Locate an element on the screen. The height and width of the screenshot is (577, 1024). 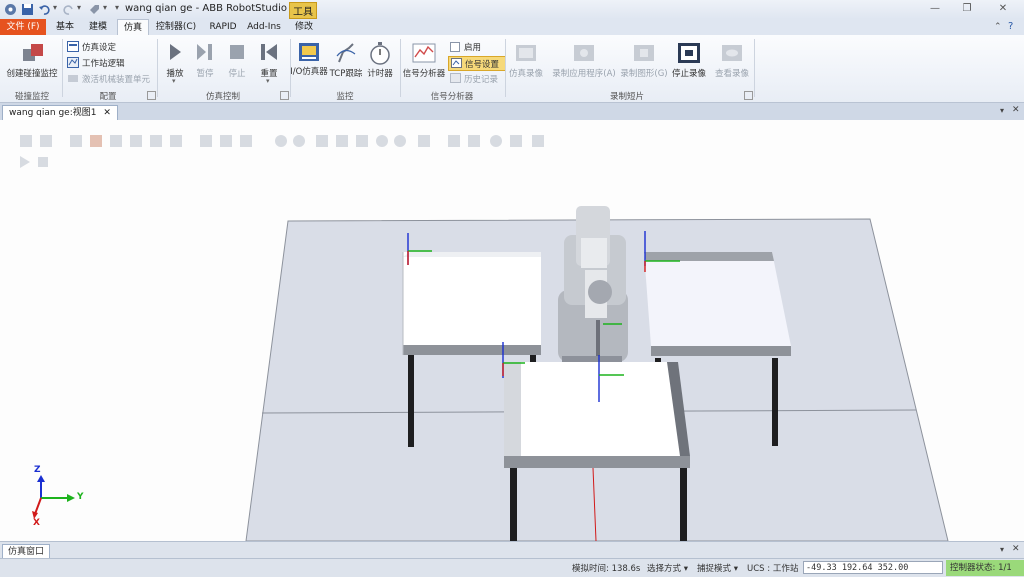
controller-status-badge: 控制器状态: 1/1 is located at coordinates (985, 568).